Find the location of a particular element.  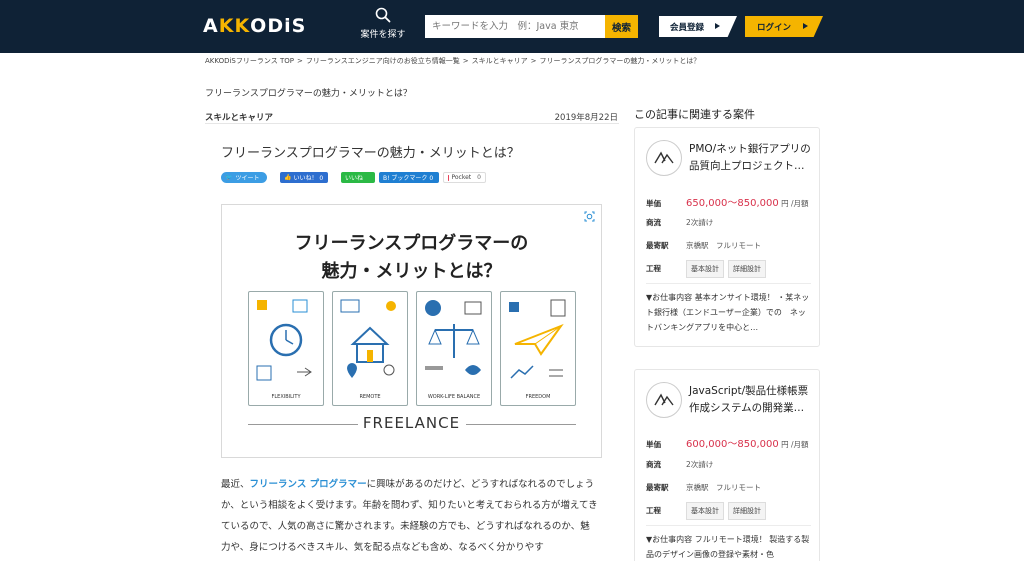

search-icon is located at coordinates (383, 15).